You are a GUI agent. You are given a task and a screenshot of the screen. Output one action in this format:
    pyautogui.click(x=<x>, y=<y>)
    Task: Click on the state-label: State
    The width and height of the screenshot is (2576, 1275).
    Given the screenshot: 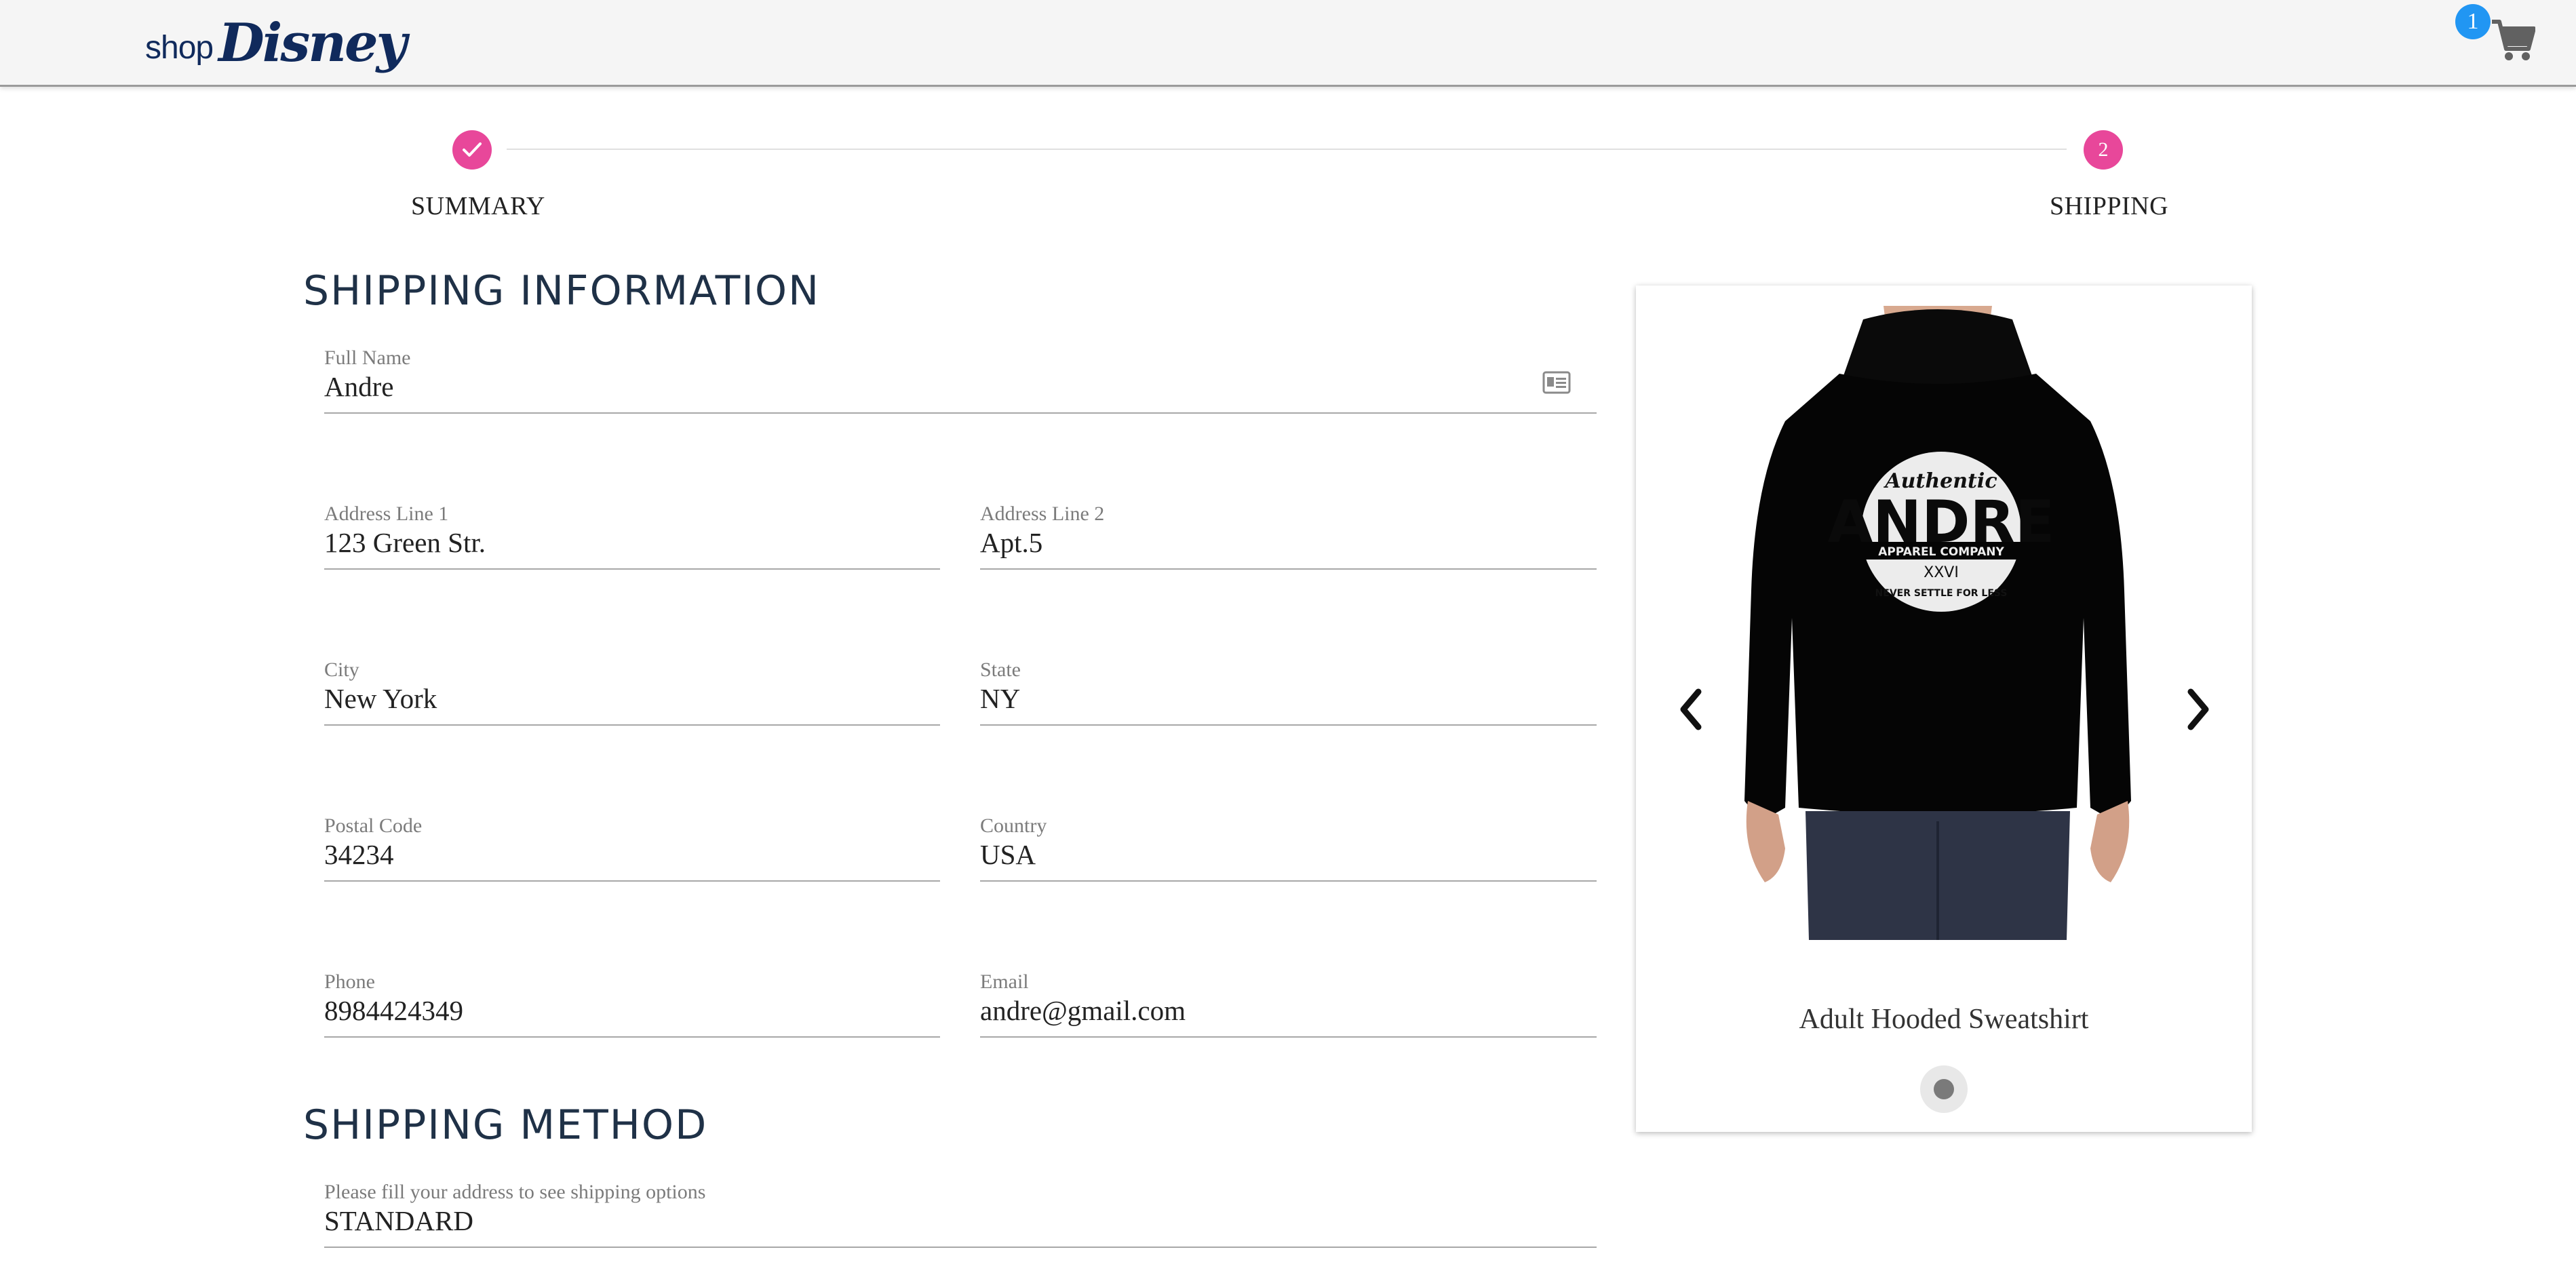 What is the action you would take?
    pyautogui.click(x=1000, y=670)
    